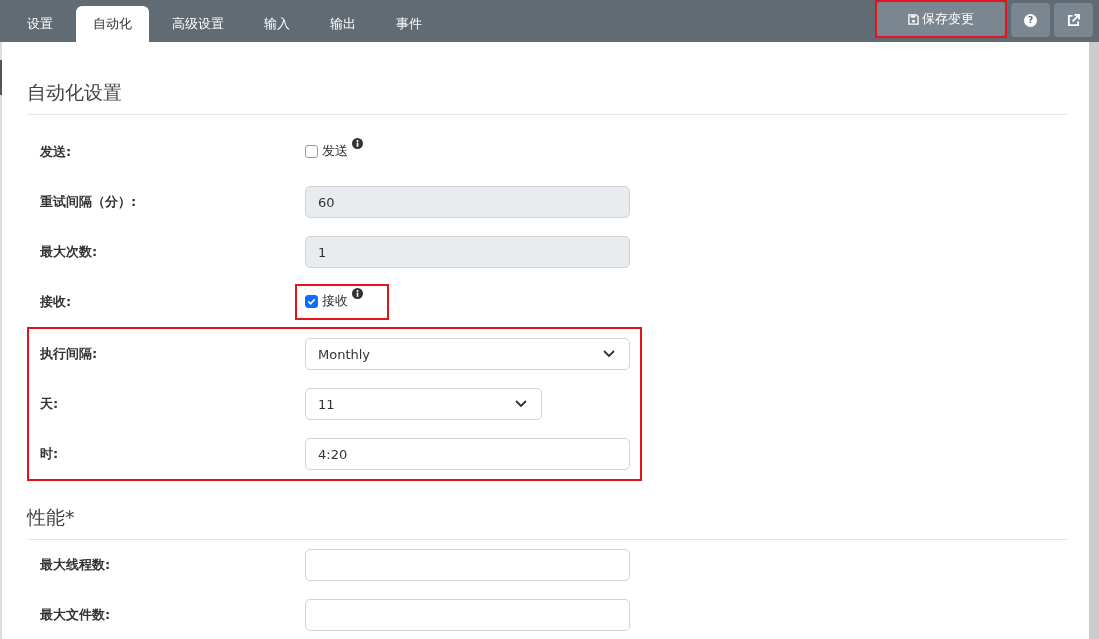 The width and height of the screenshot is (1099, 639). I want to click on field-label: 最大文件数:, so click(76, 615).